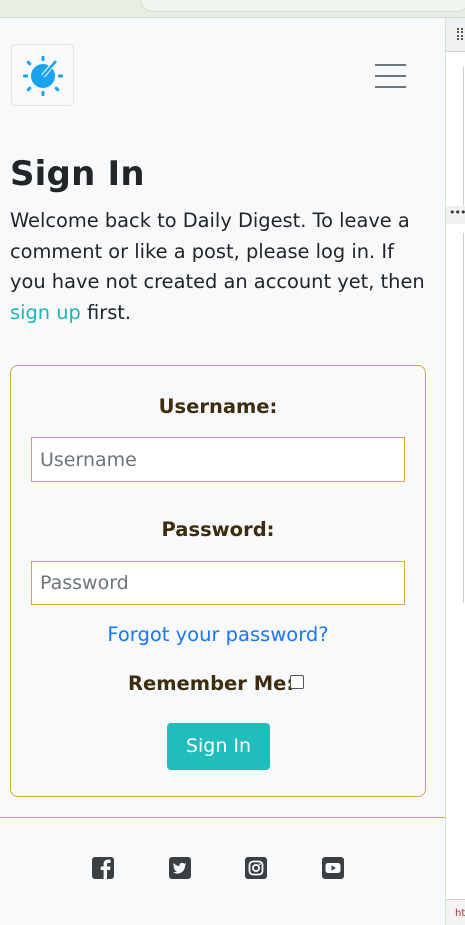 The height and width of the screenshot is (925, 465). I want to click on password-input, so click(218, 583).